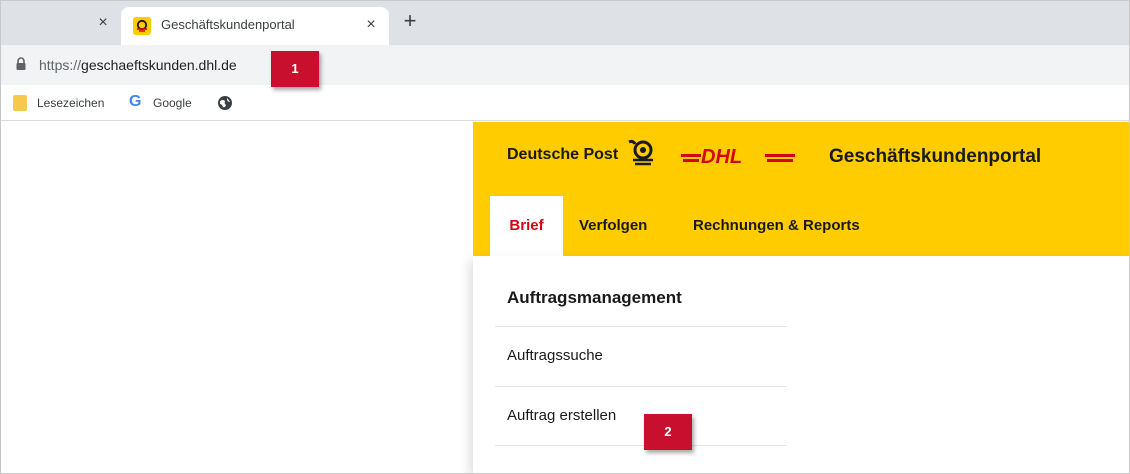 This screenshot has width=1130, height=474. I want to click on new-tab-button: +, so click(410, 21).